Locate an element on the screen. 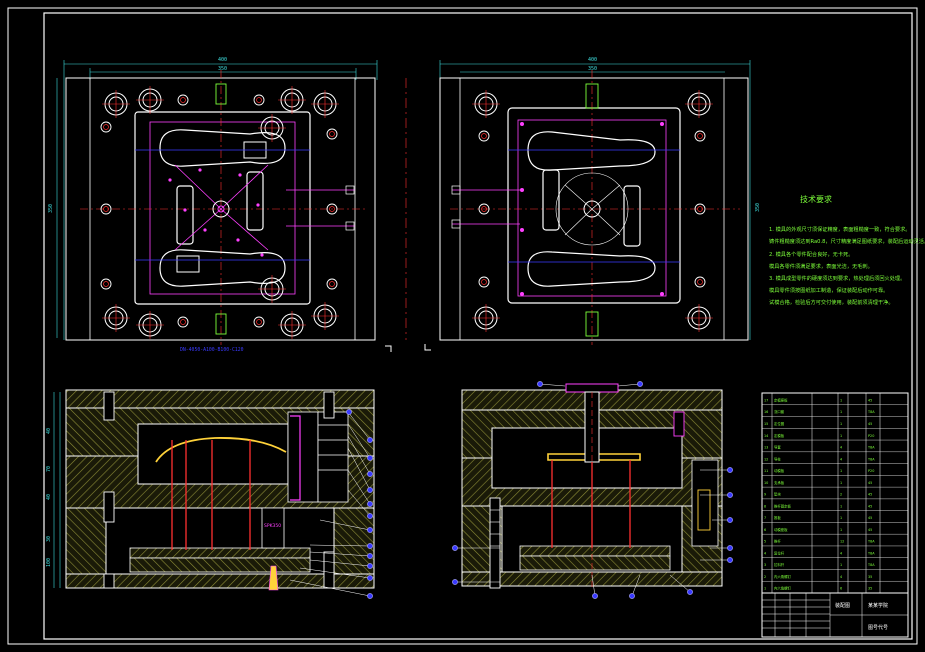 The image size is (925, 652). bom-cell: 推板 is located at coordinates (777, 517).